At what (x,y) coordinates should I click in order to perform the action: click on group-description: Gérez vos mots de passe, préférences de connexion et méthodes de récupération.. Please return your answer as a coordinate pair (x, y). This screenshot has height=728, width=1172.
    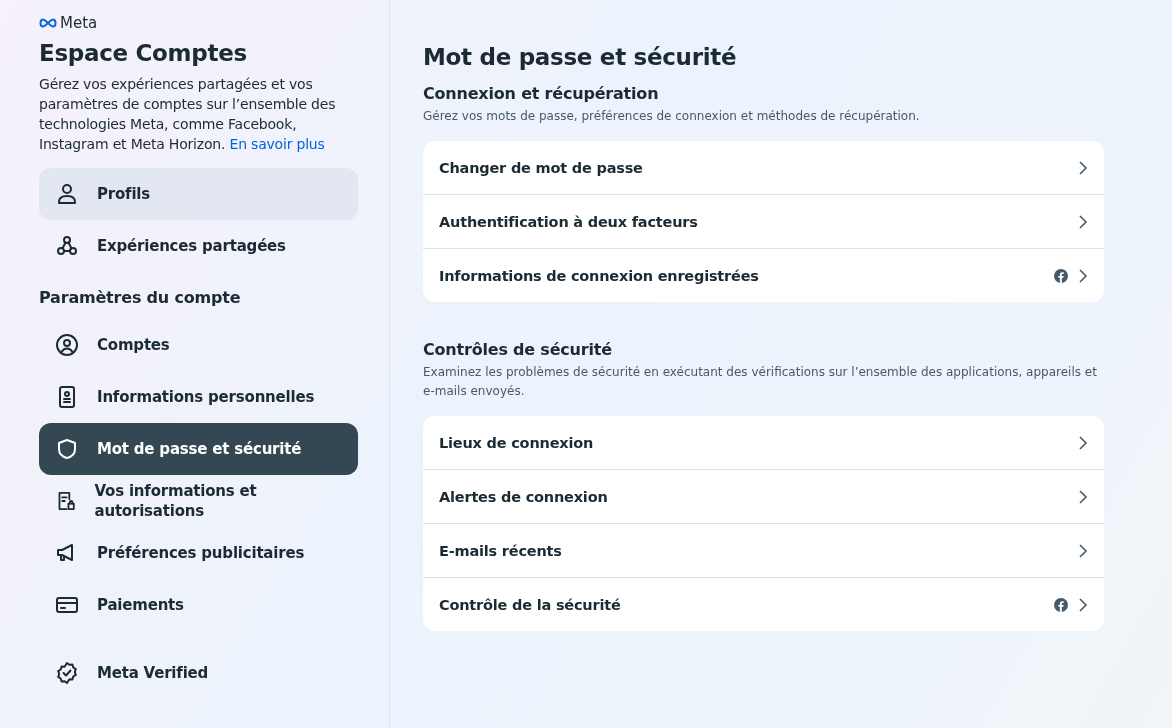
    Looking at the image, I should click on (672, 116).